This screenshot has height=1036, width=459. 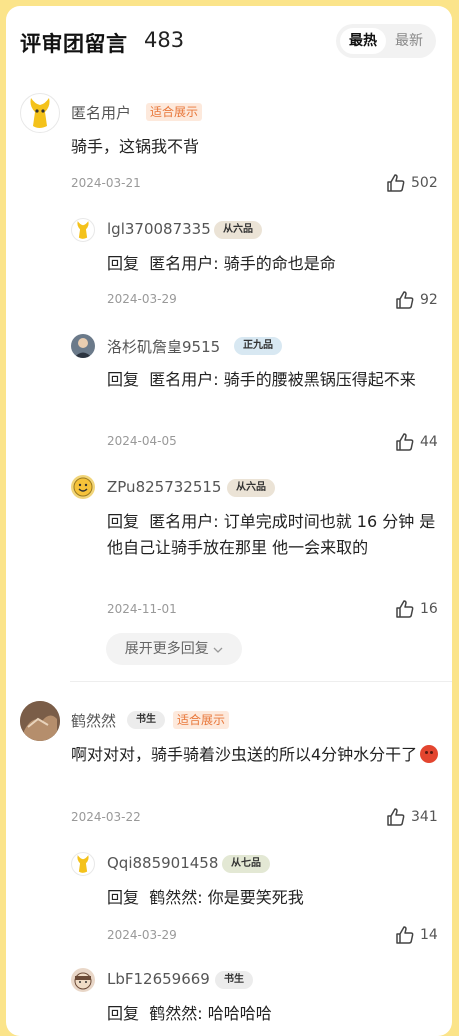 What do you see at coordinates (221, 263) in the screenshot?
I see `reply-text: 回复 匿名用户: 骑手的命也是命` at bounding box center [221, 263].